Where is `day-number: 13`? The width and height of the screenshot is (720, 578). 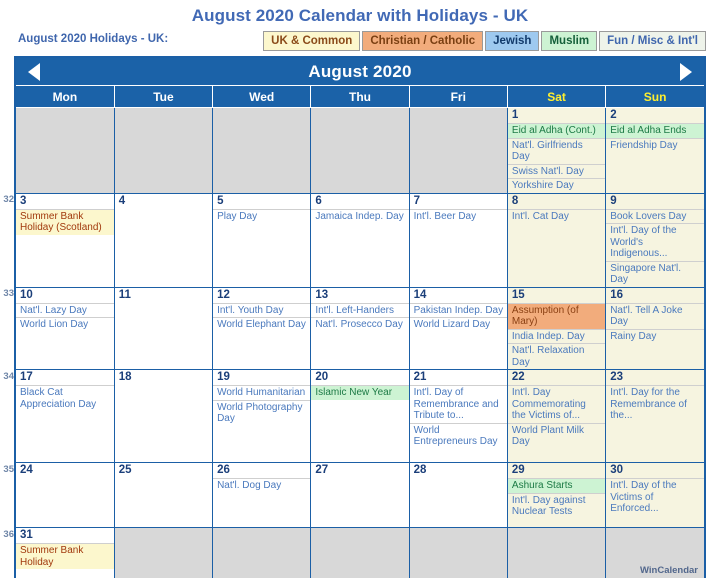 day-number: 13 is located at coordinates (322, 294).